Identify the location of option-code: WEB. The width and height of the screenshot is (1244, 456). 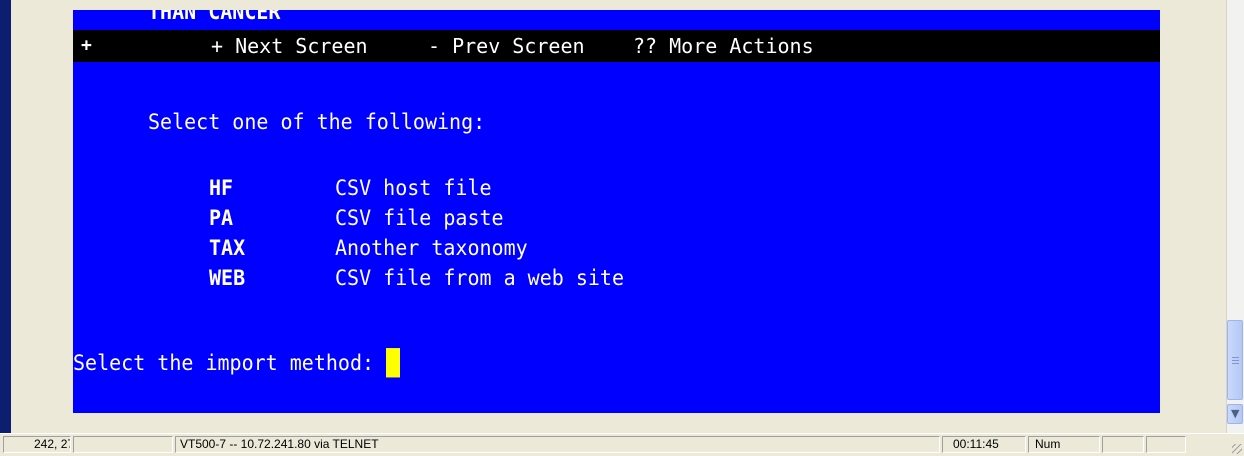
(227, 278).